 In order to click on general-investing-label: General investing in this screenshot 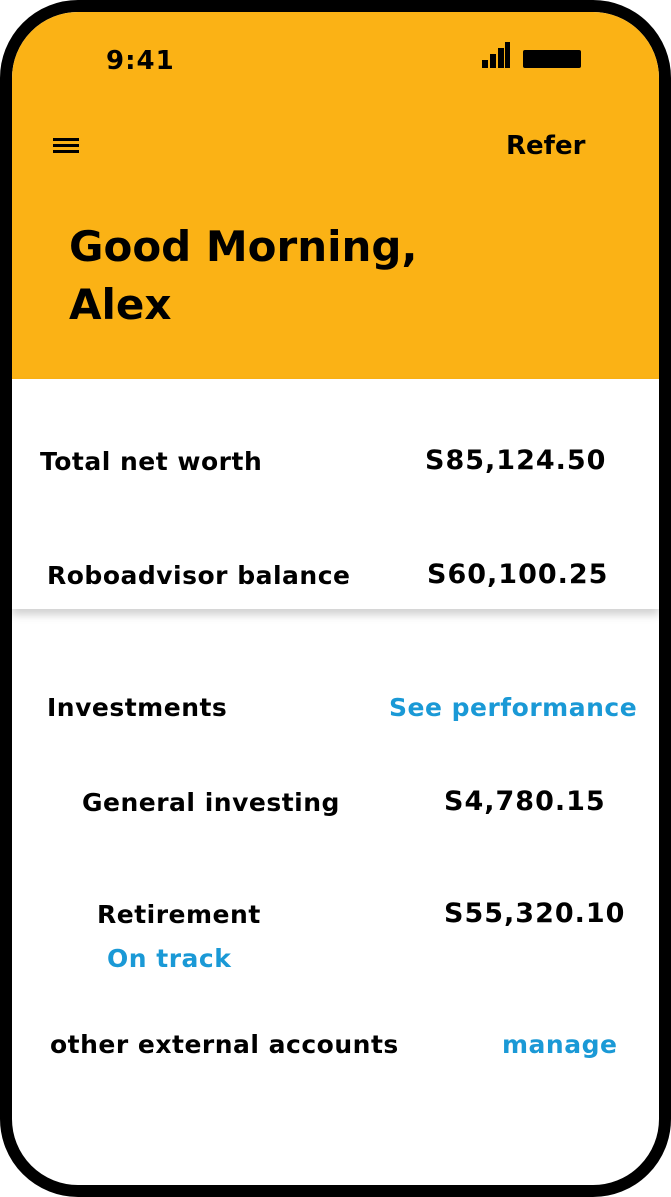, I will do `click(211, 802)`.